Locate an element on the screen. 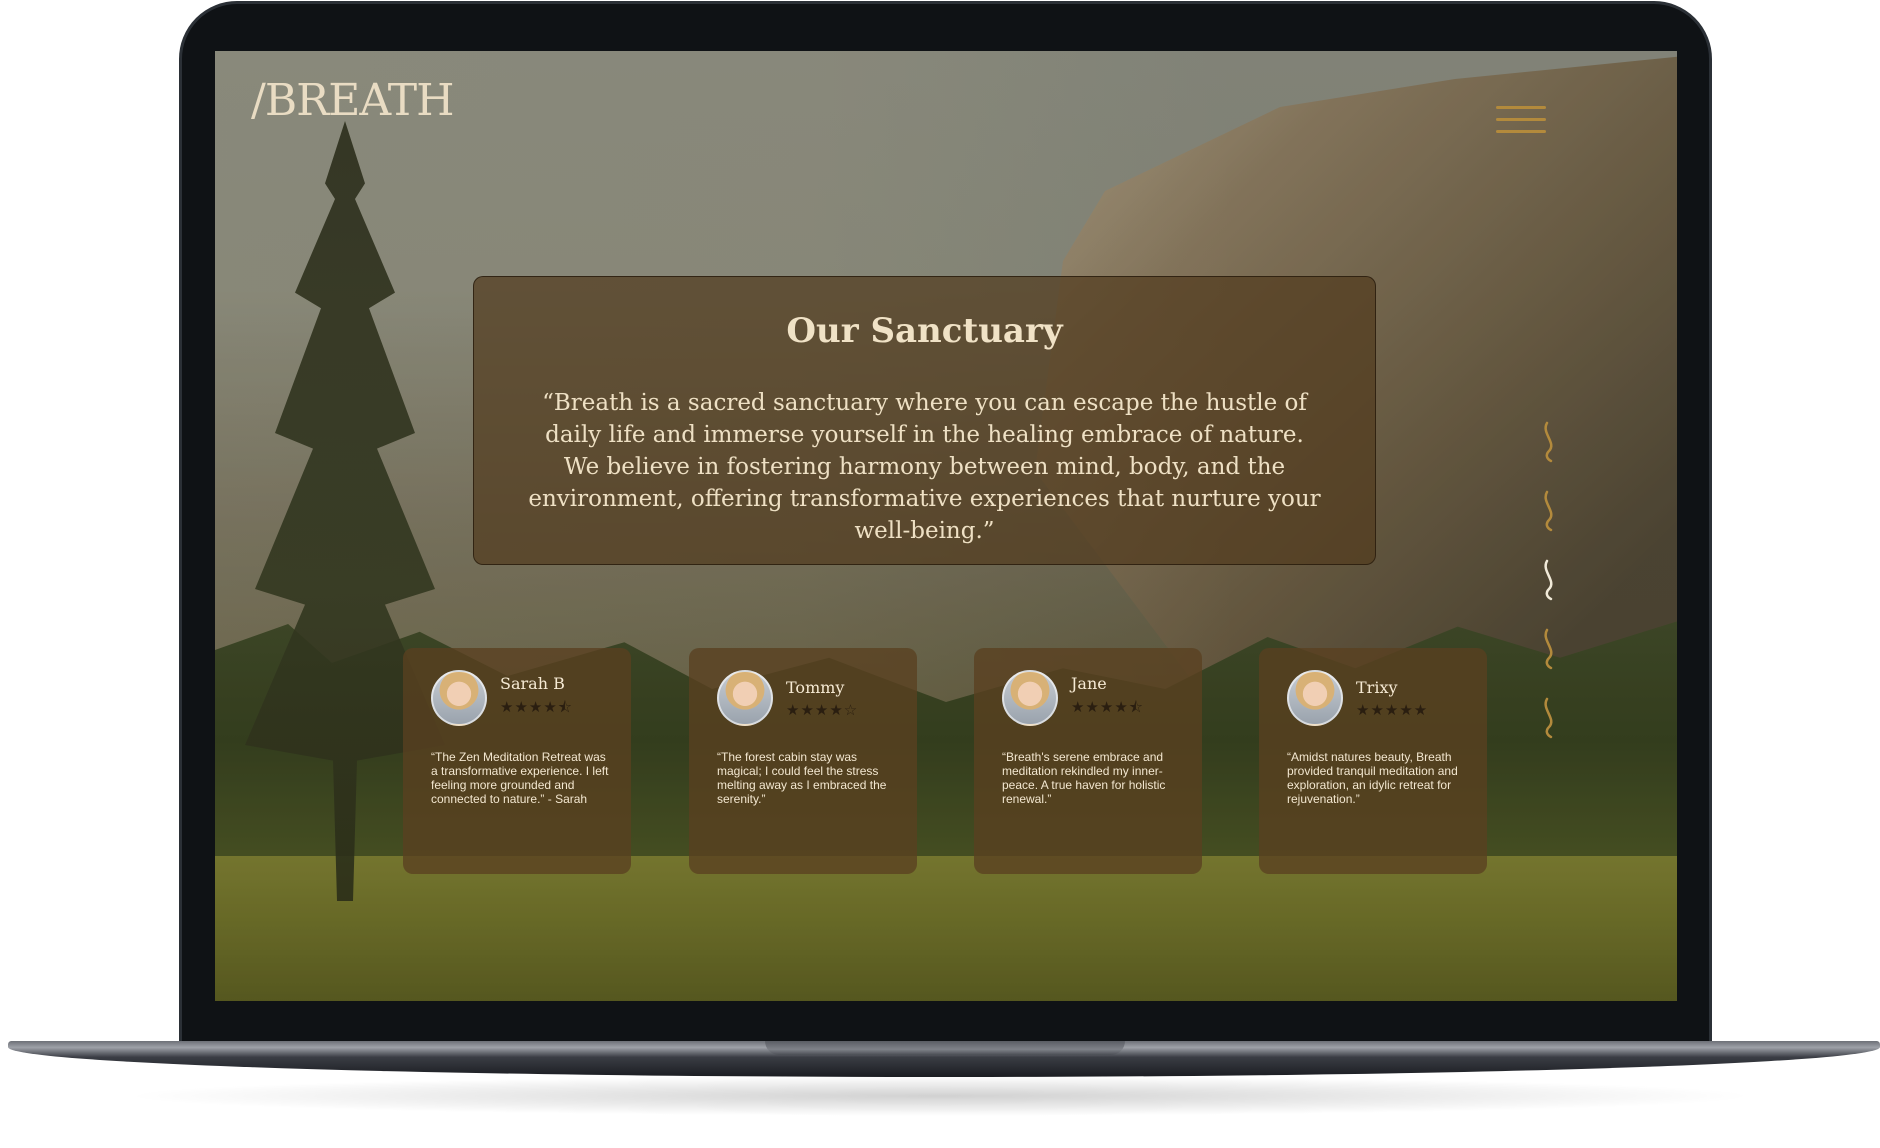  site-logo: /BREATH is located at coordinates (352, 100).